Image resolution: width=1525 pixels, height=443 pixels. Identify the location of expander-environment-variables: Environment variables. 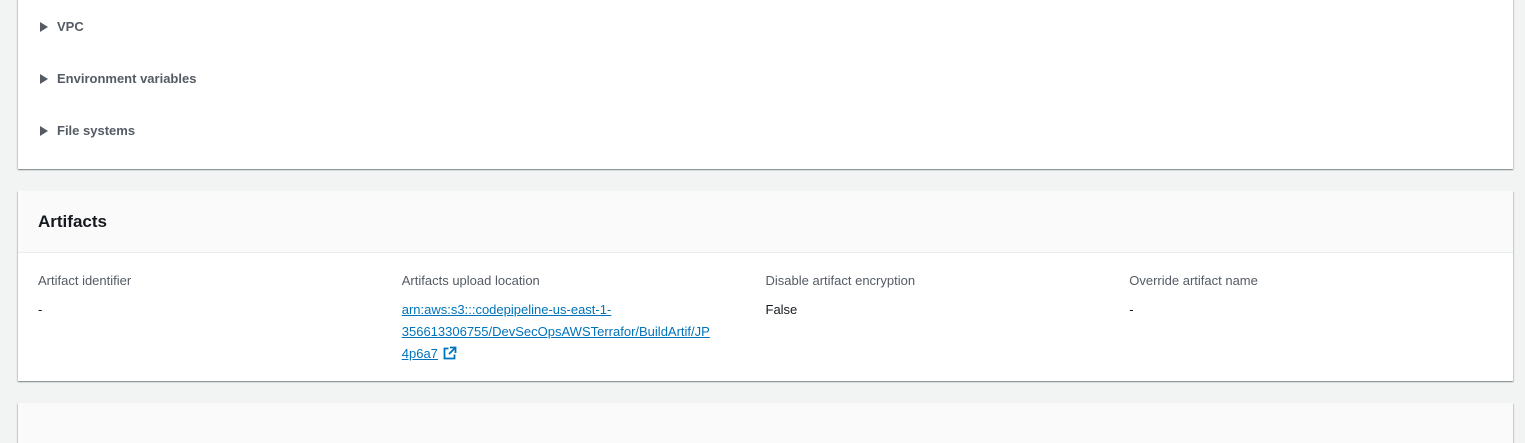
(118, 78).